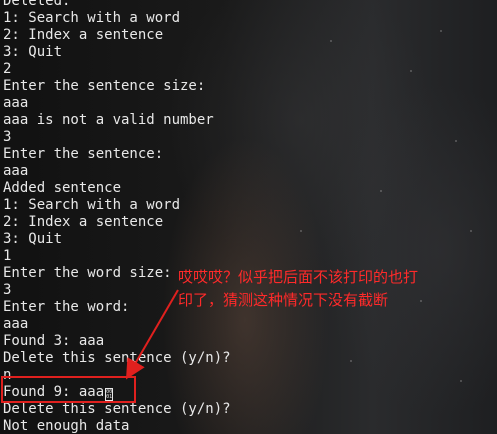 This screenshot has width=497, height=434. I want to click on terminal-line: 3, so click(7, 137).